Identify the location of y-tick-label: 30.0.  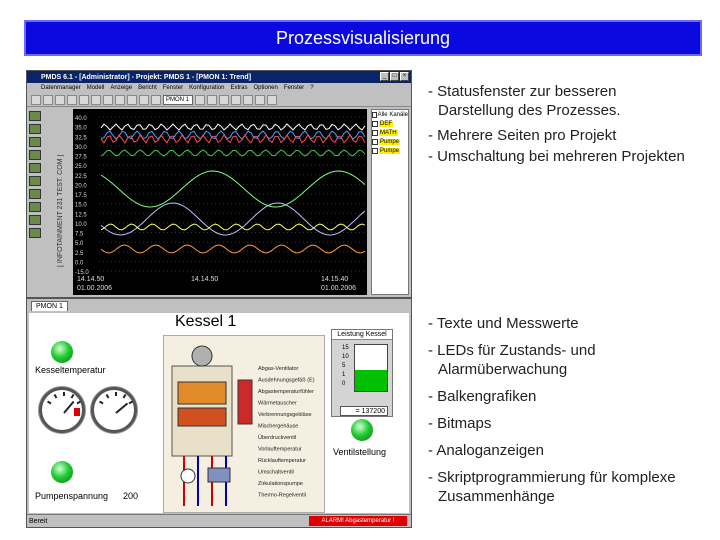
(81, 148).